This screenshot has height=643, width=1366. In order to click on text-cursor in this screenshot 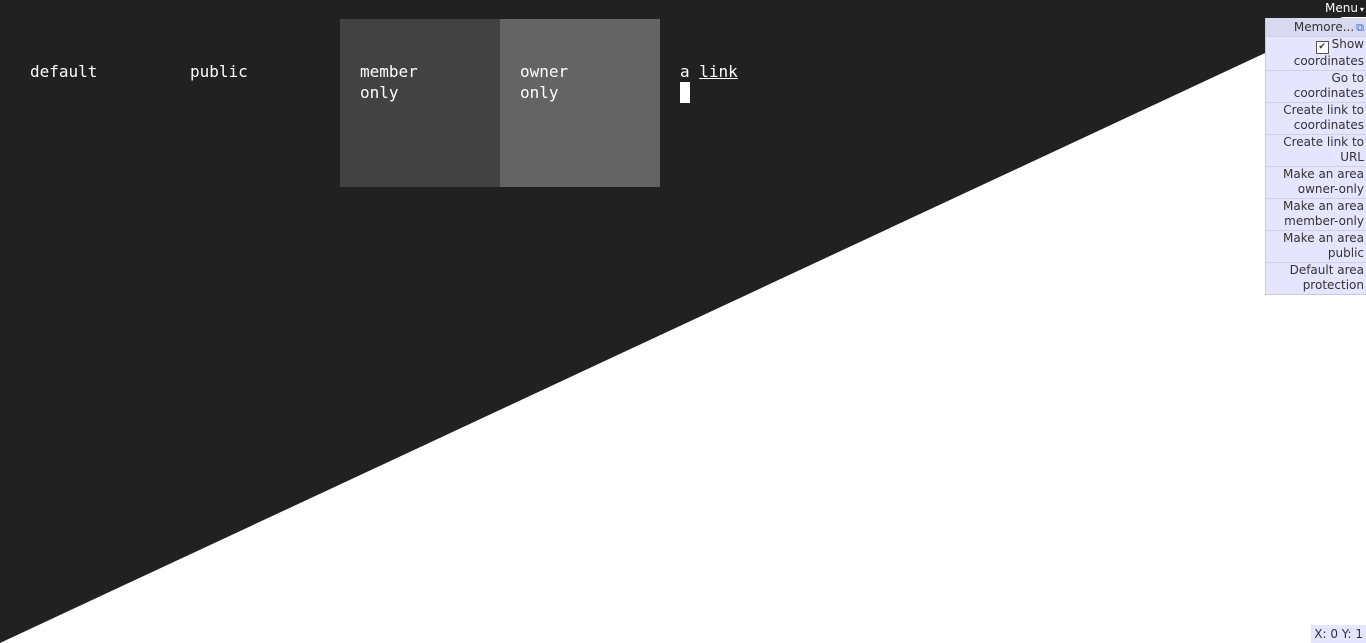, I will do `click(685, 92)`.